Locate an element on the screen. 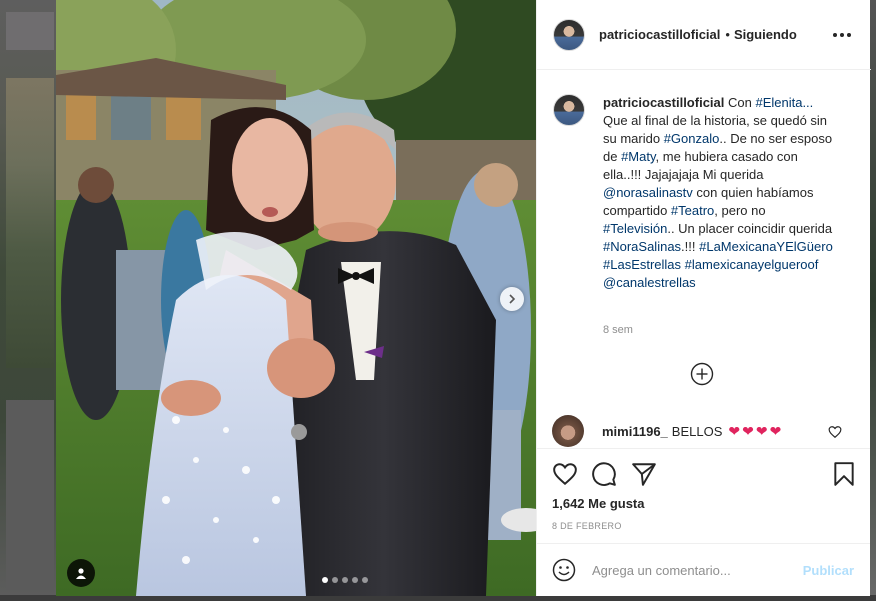 The height and width of the screenshot is (601, 876). post-actions: 1,642 Me gusta 8 DE FEBRERO is located at coordinates (703, 495).